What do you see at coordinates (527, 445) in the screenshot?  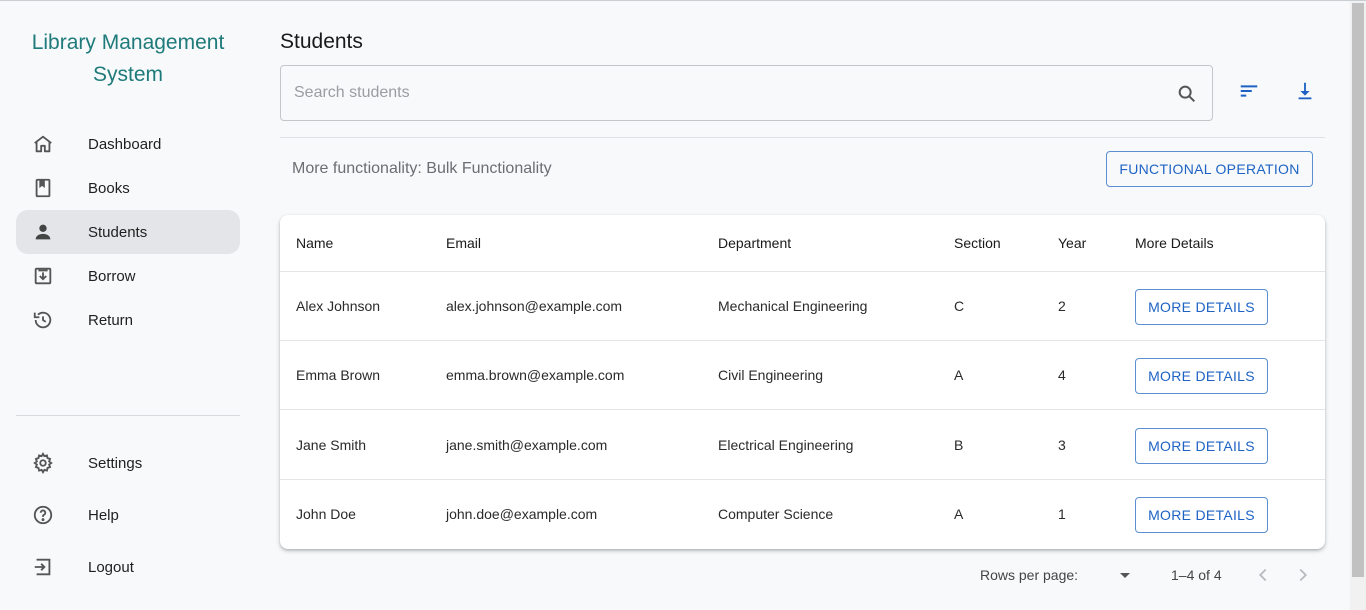 I see `cell-email: jane.smith@example.com` at bounding box center [527, 445].